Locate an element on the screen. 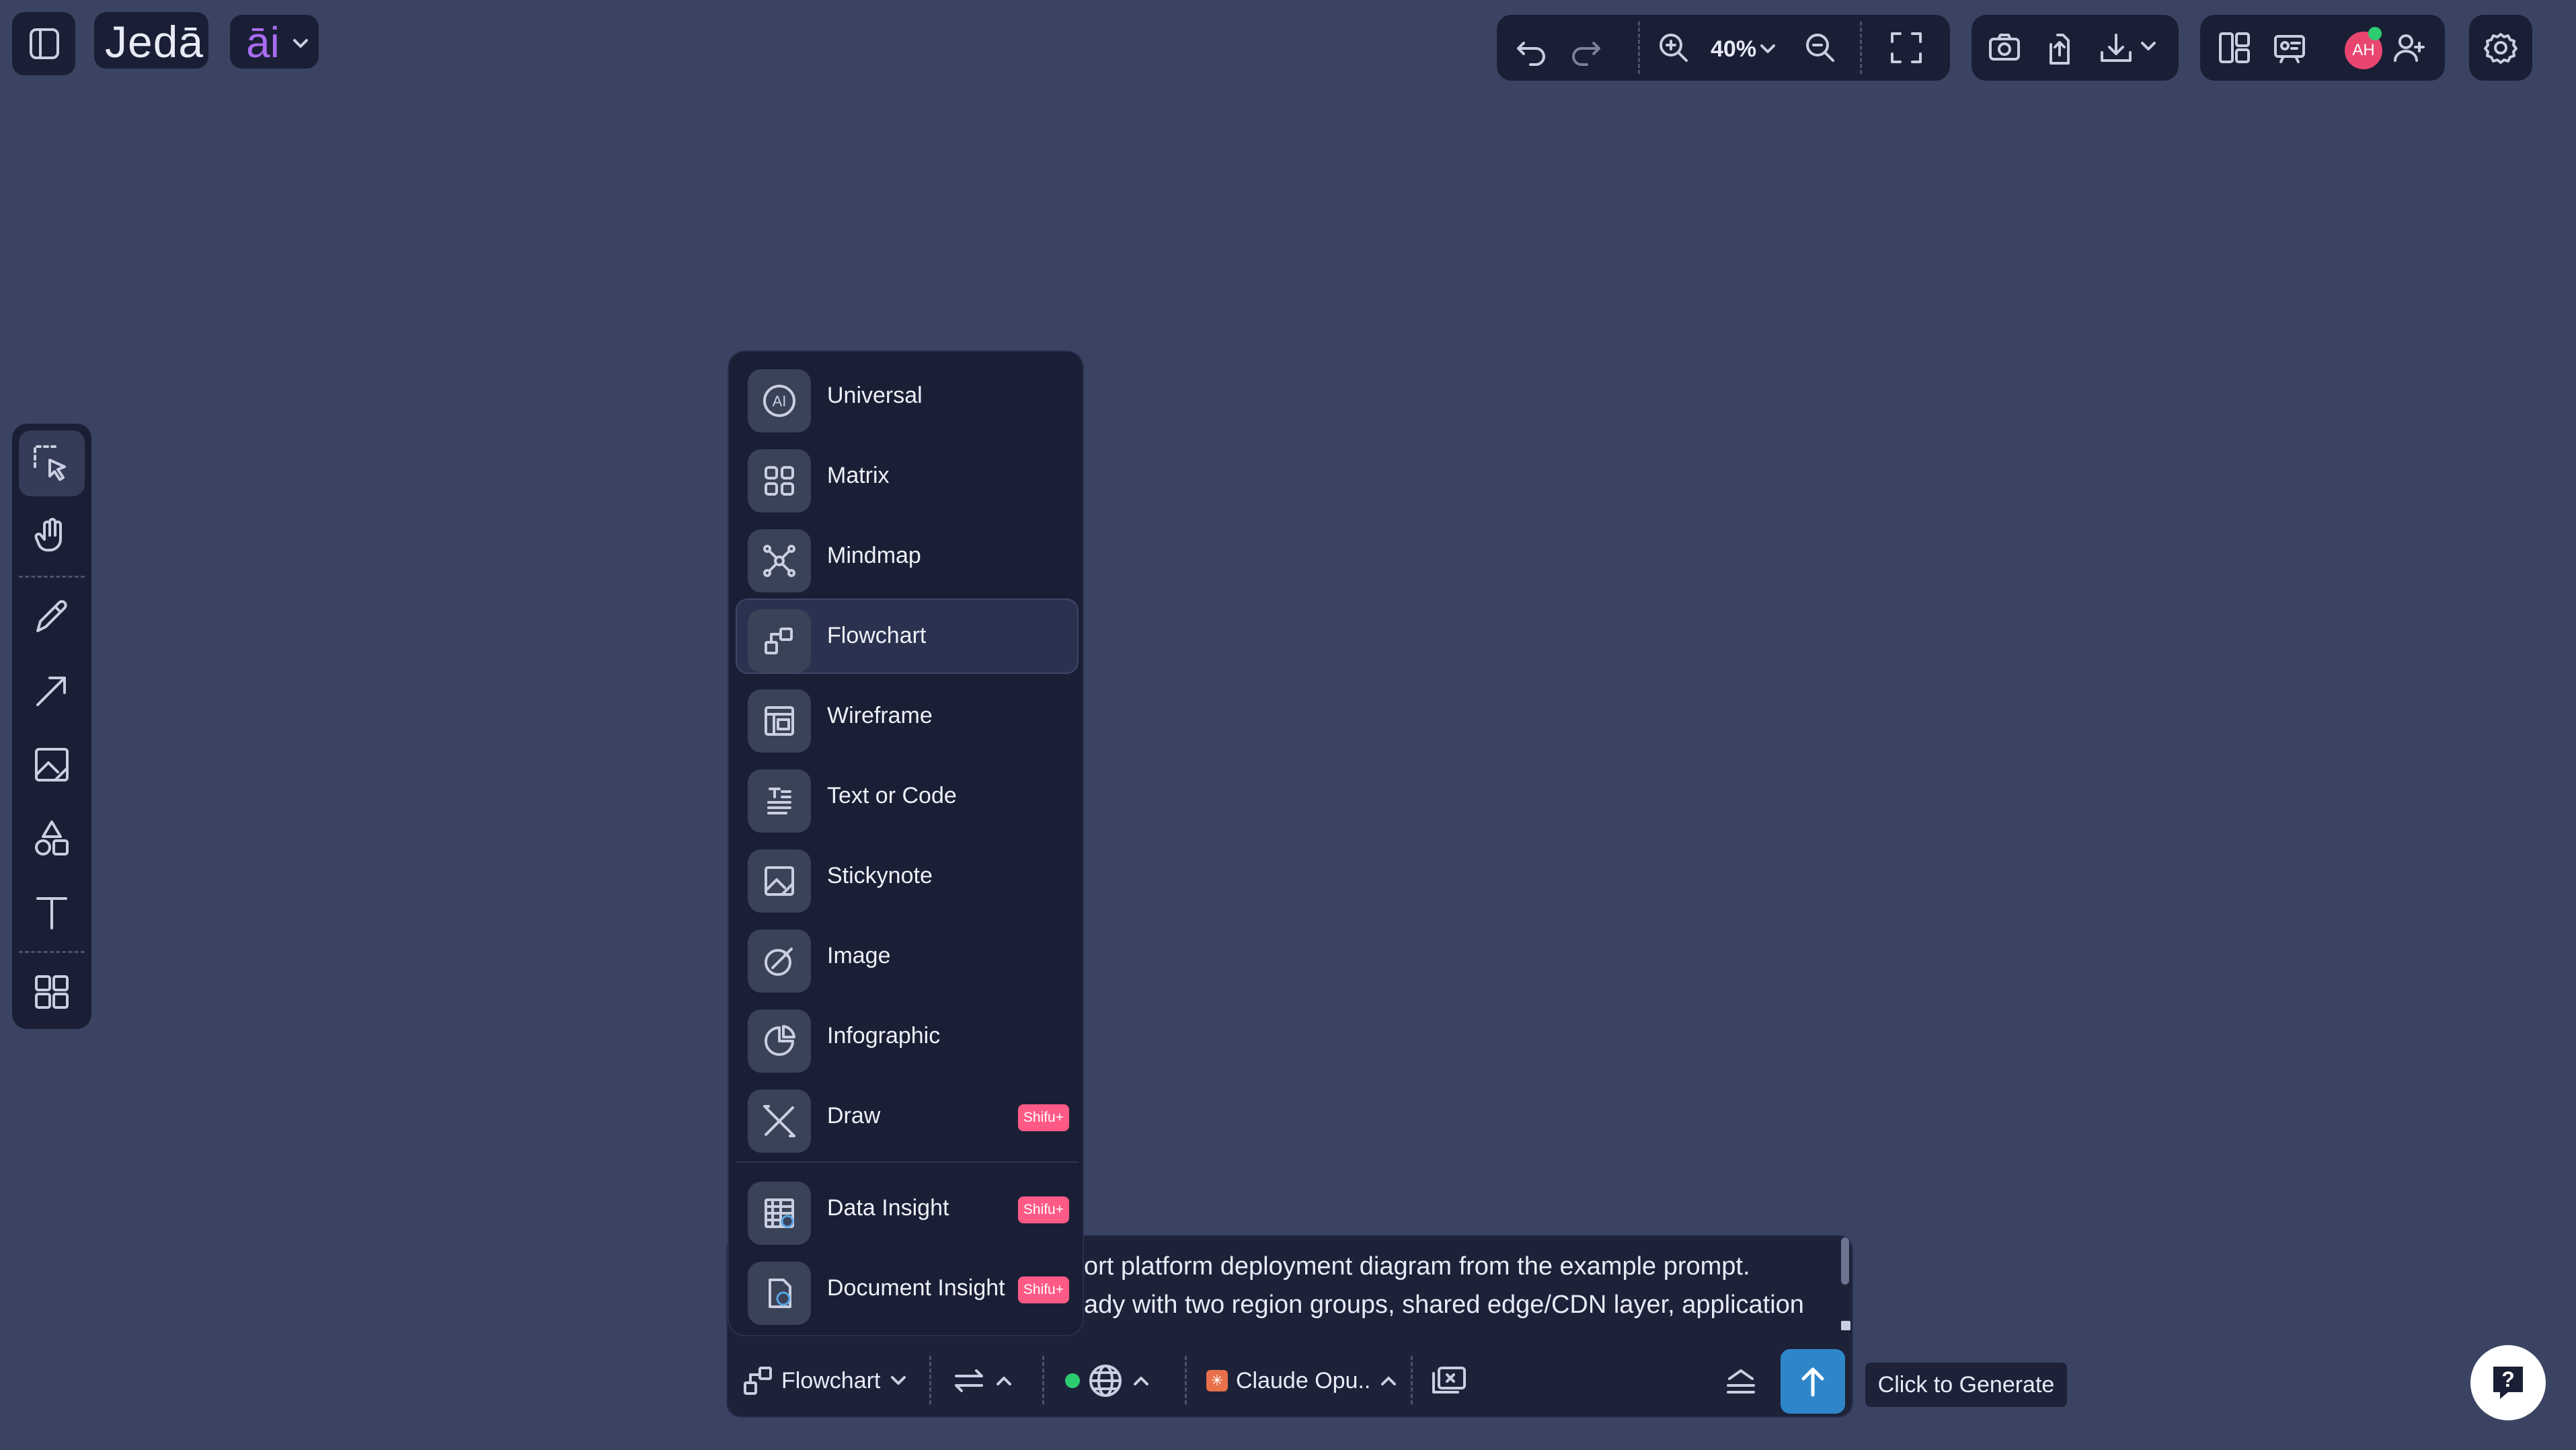 The width and height of the screenshot is (2576, 1450). menu-item-wireframe: Wireframe is located at coordinates (908, 716).